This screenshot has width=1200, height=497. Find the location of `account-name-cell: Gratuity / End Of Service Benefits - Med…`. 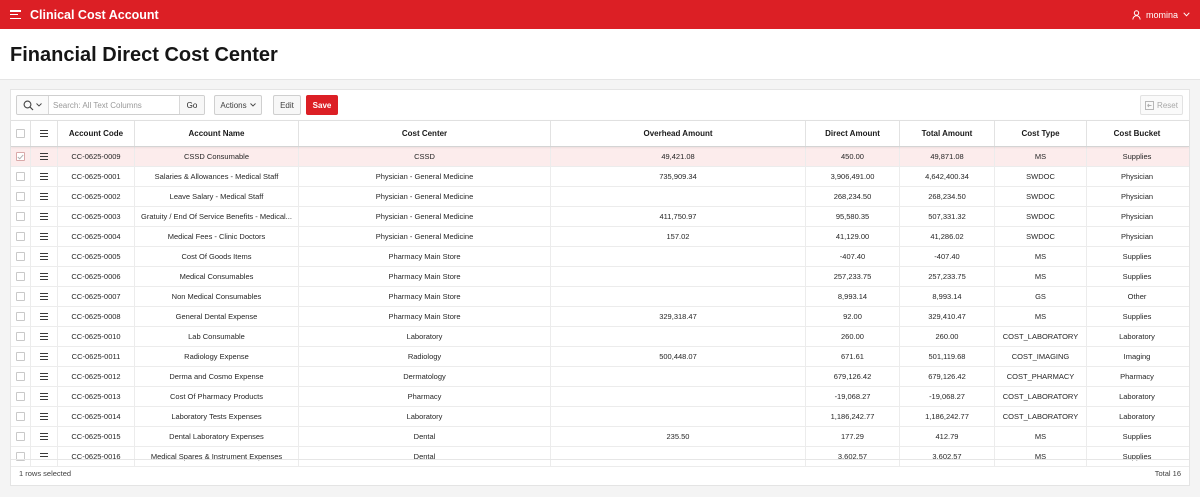

account-name-cell: Gratuity / End Of Service Benefits - Med… is located at coordinates (217, 216).